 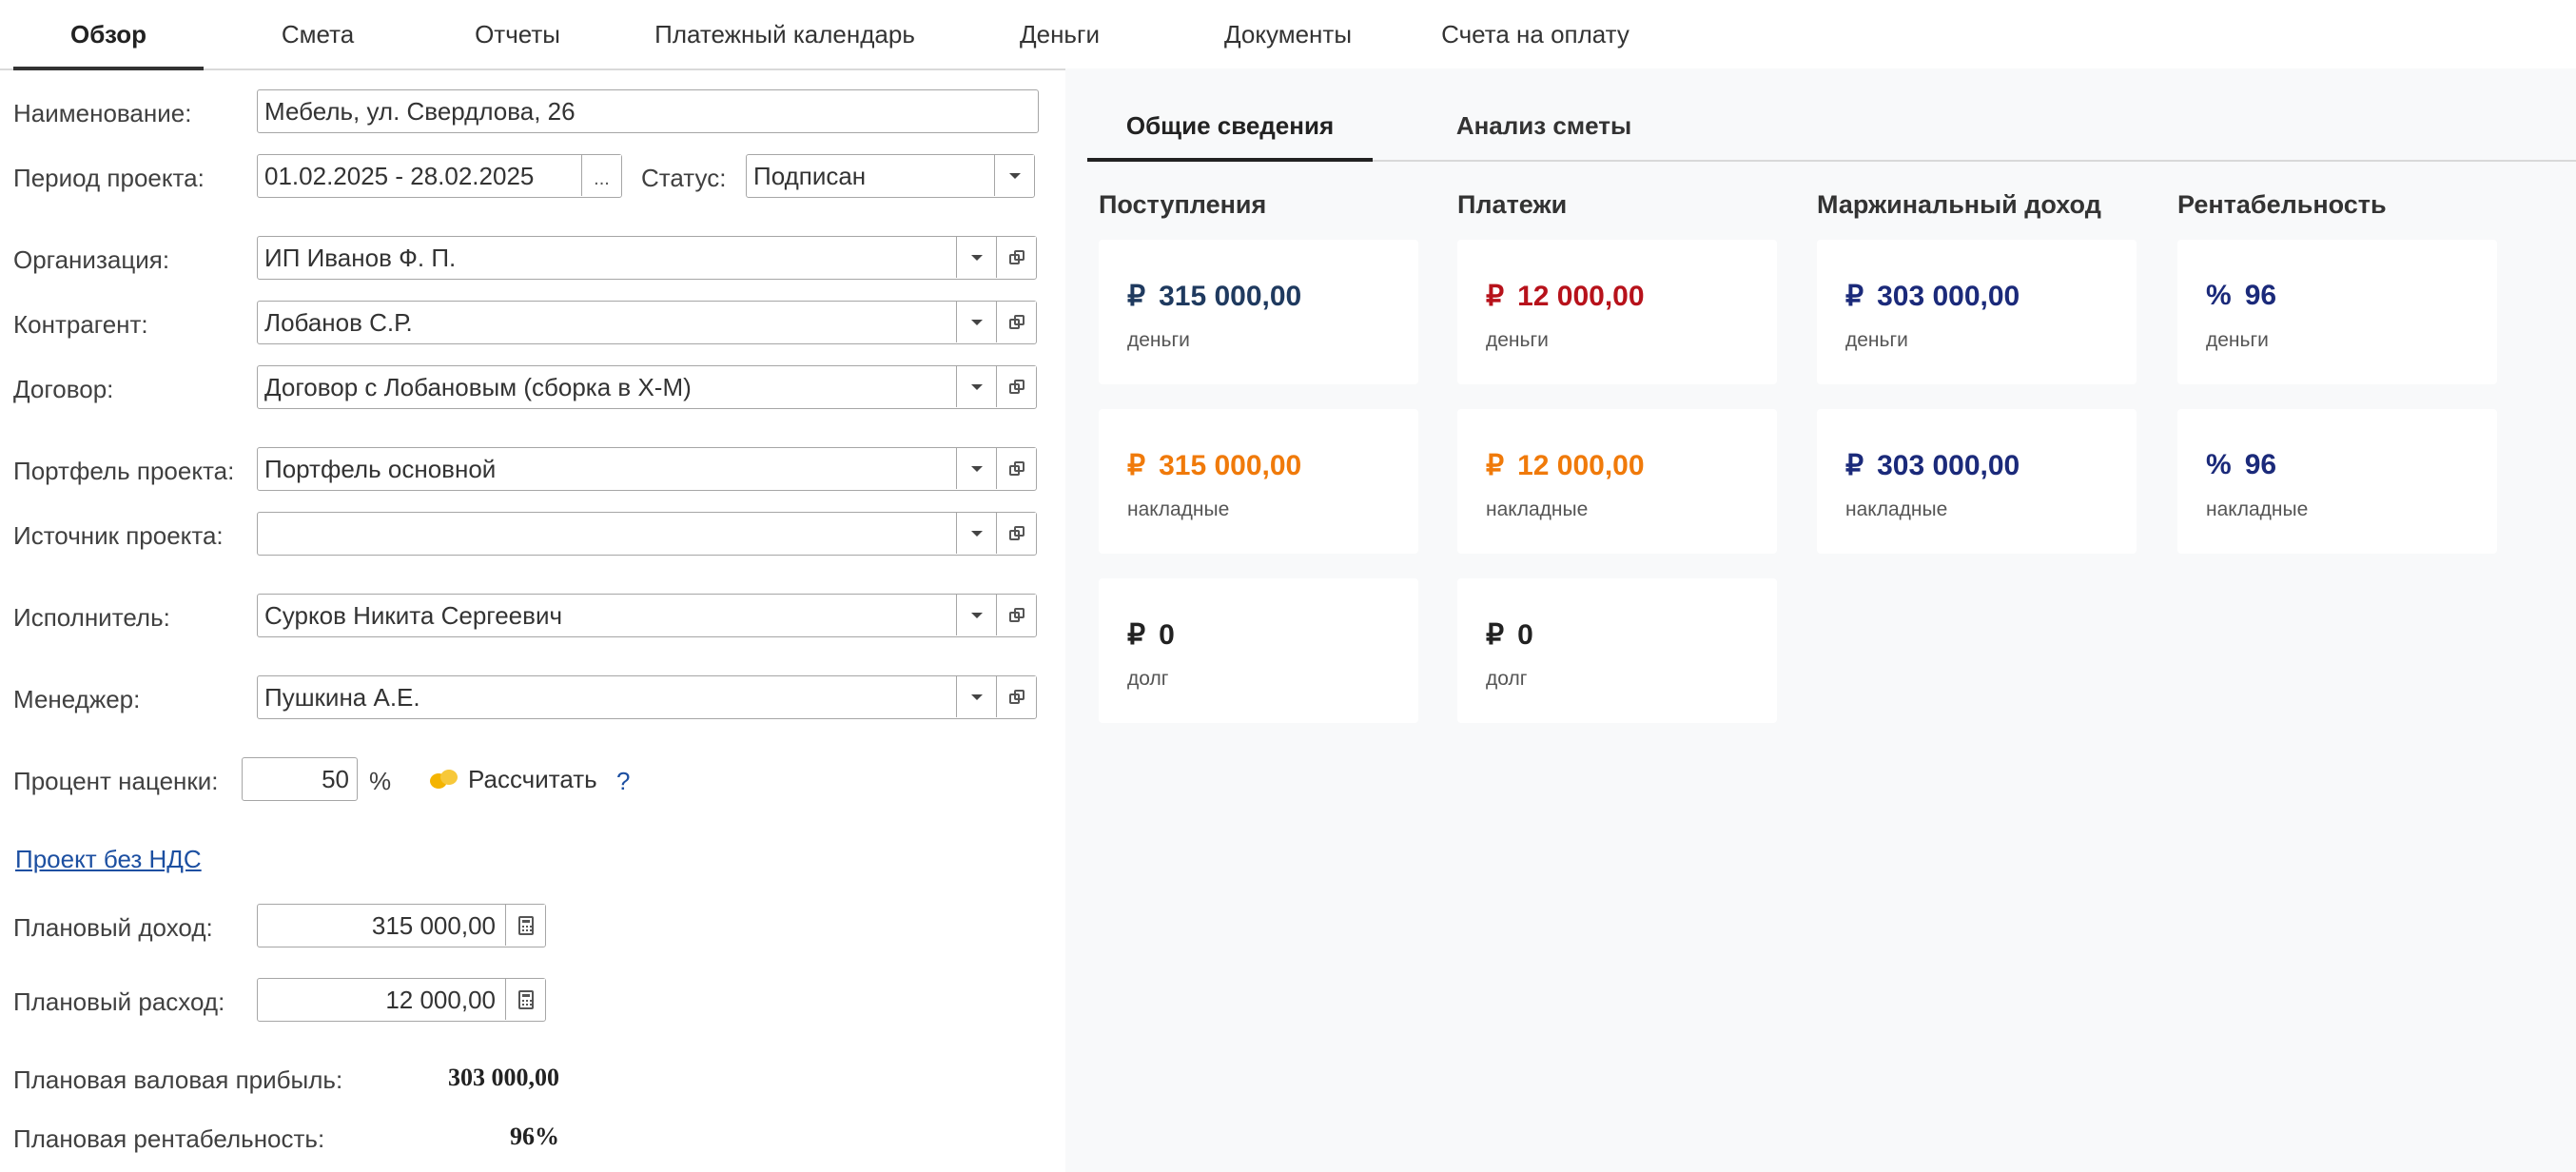 I want to click on vat-link: Проект без НДС, so click(x=109, y=860).